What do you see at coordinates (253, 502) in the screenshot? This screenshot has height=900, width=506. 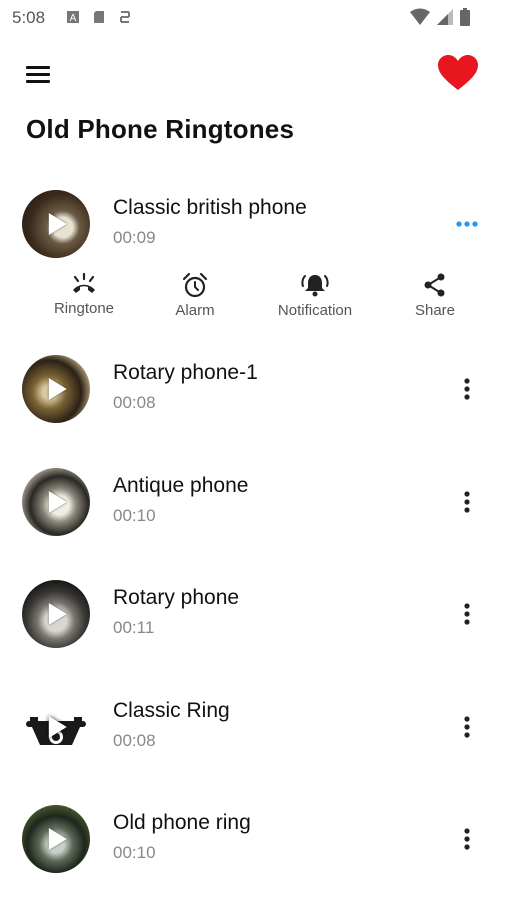 I see `list-item: Antique phone 00:10` at bounding box center [253, 502].